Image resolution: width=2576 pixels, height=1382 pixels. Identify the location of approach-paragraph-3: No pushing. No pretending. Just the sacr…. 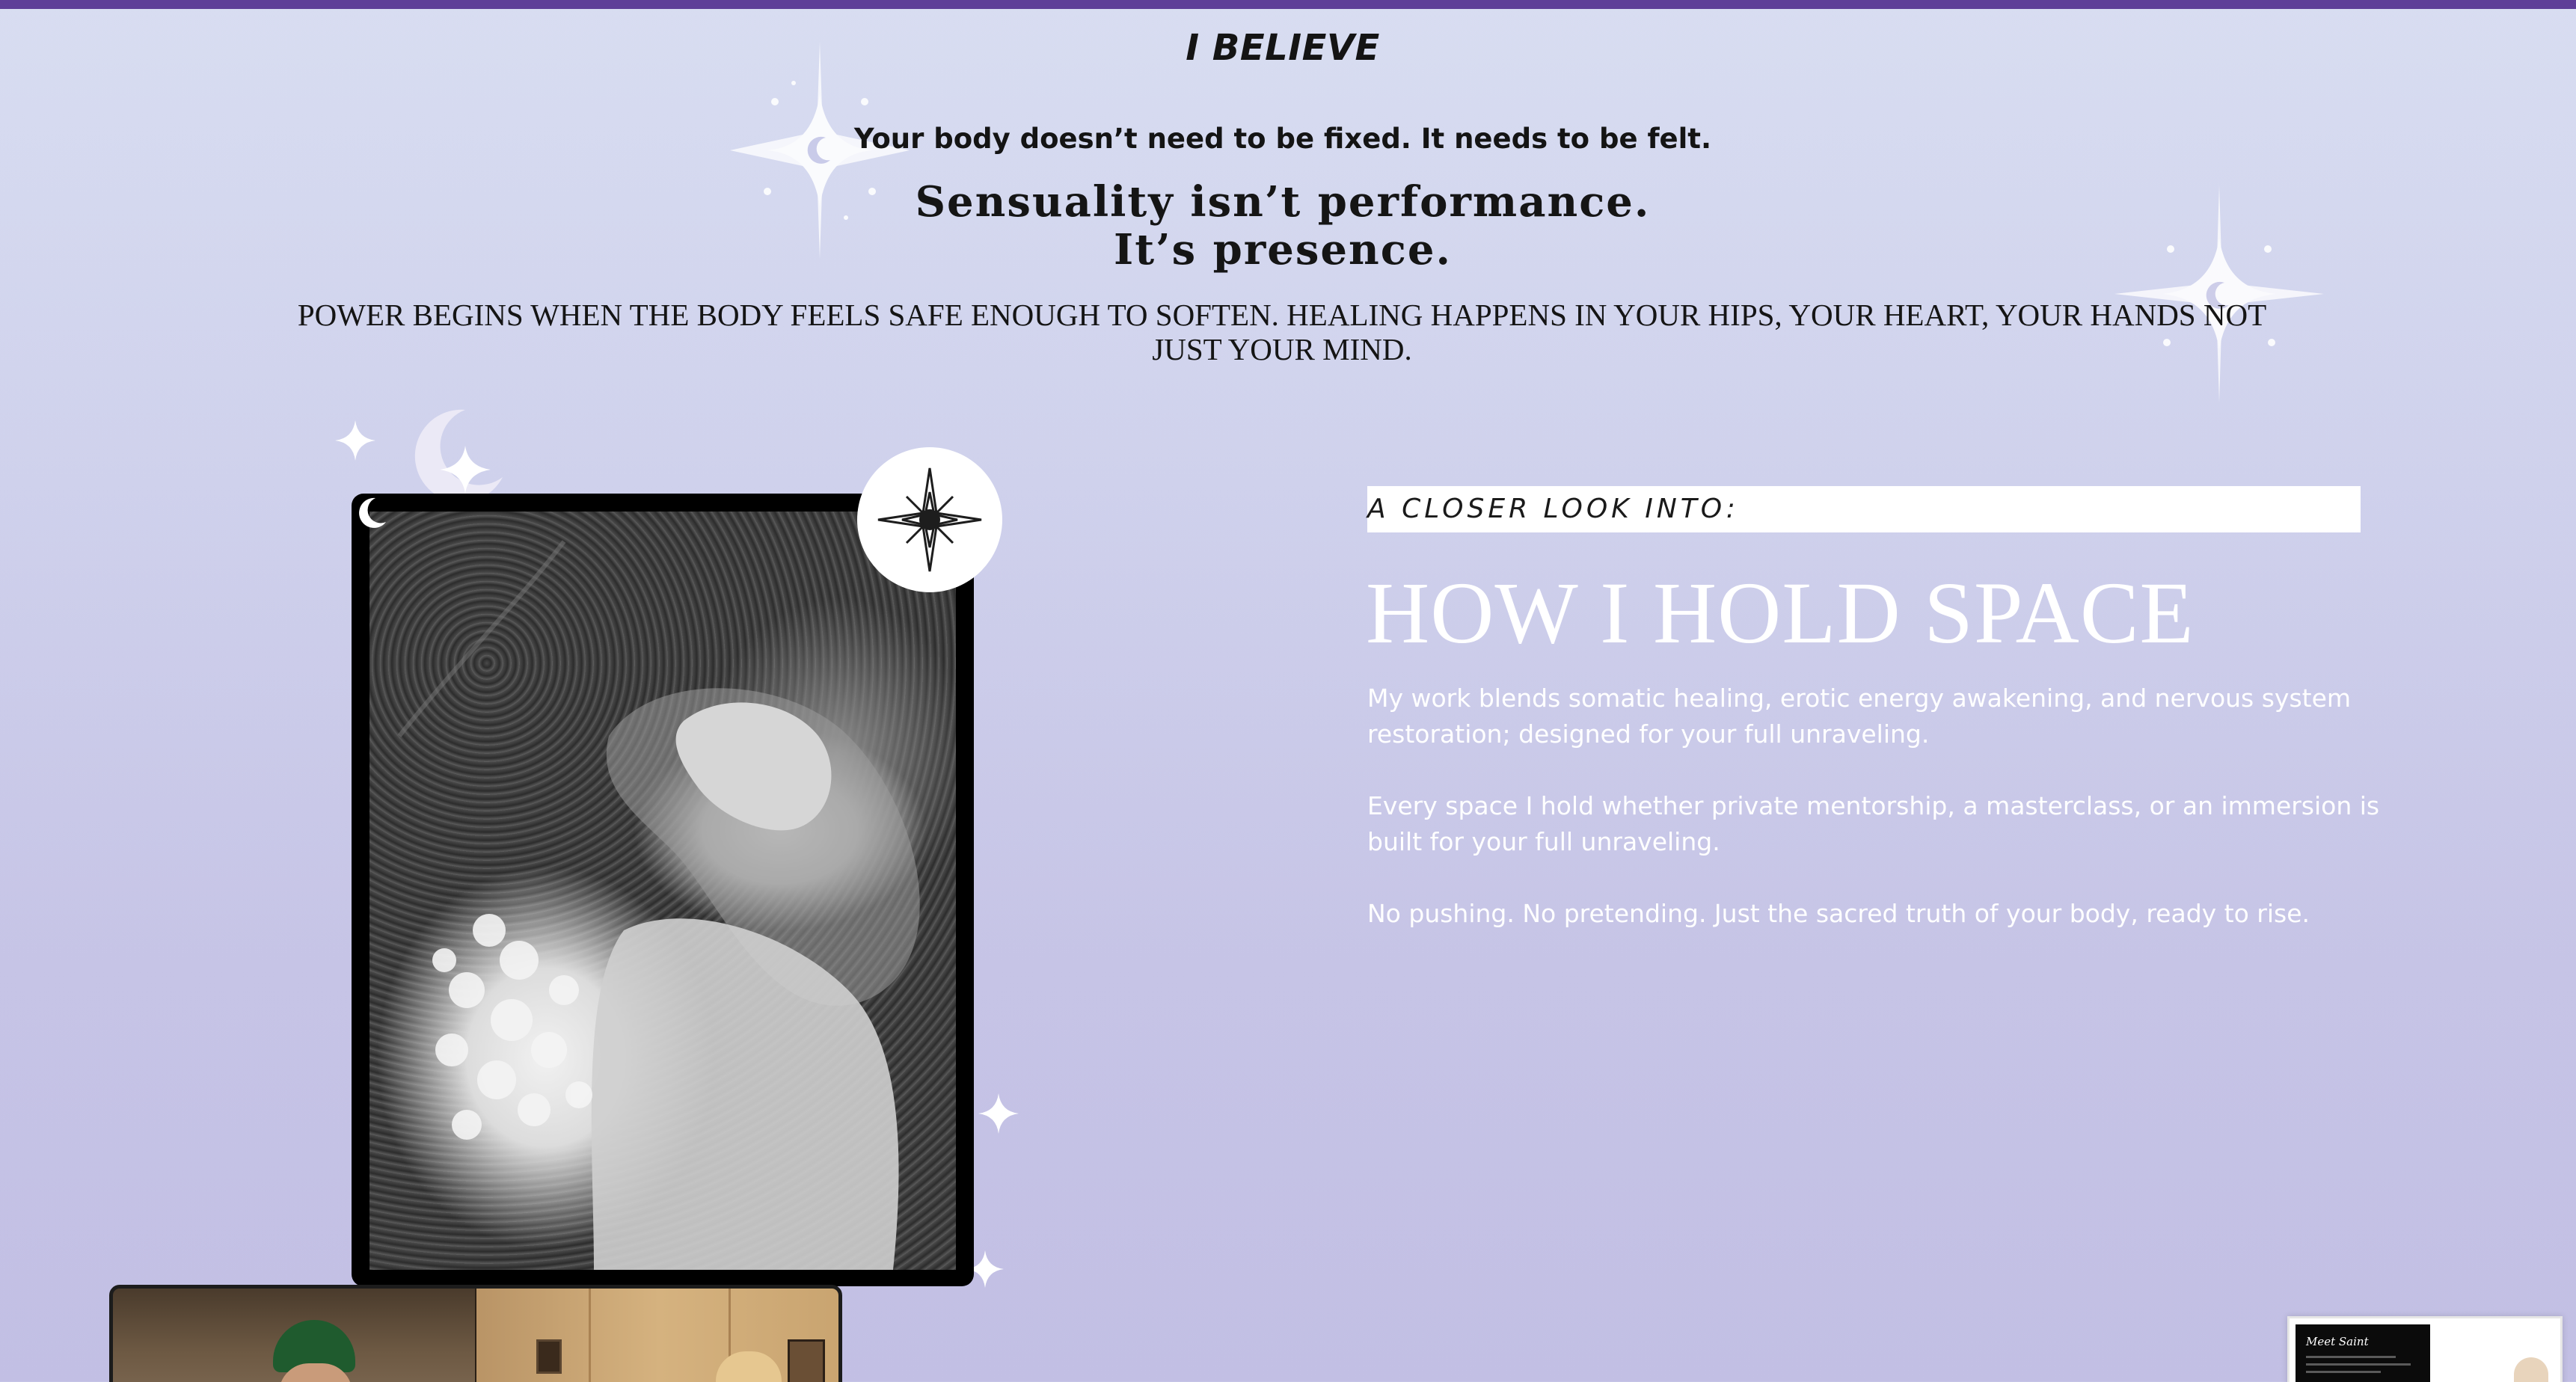
(1838, 913).